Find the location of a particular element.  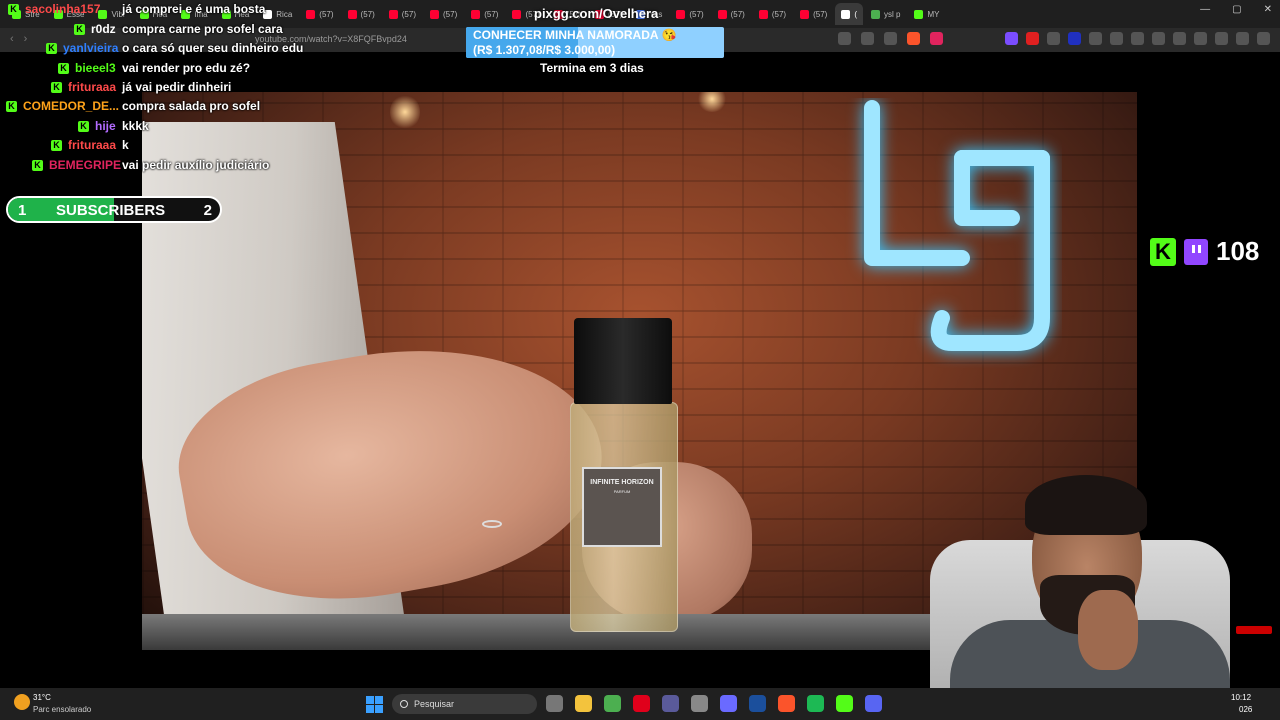

tab-label: ( is located at coordinates (855, 14).